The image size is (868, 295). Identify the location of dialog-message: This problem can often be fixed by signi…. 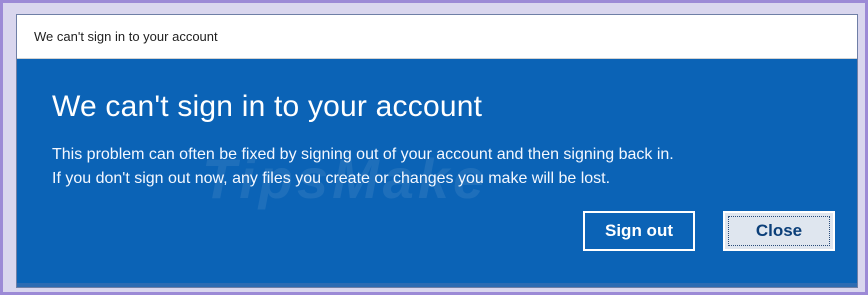
(363, 167).